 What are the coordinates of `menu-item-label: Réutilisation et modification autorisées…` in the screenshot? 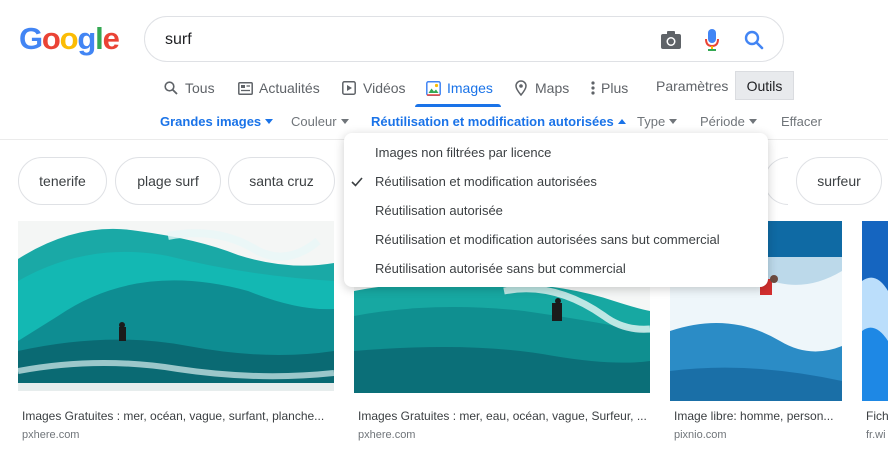 It's located at (547, 239).